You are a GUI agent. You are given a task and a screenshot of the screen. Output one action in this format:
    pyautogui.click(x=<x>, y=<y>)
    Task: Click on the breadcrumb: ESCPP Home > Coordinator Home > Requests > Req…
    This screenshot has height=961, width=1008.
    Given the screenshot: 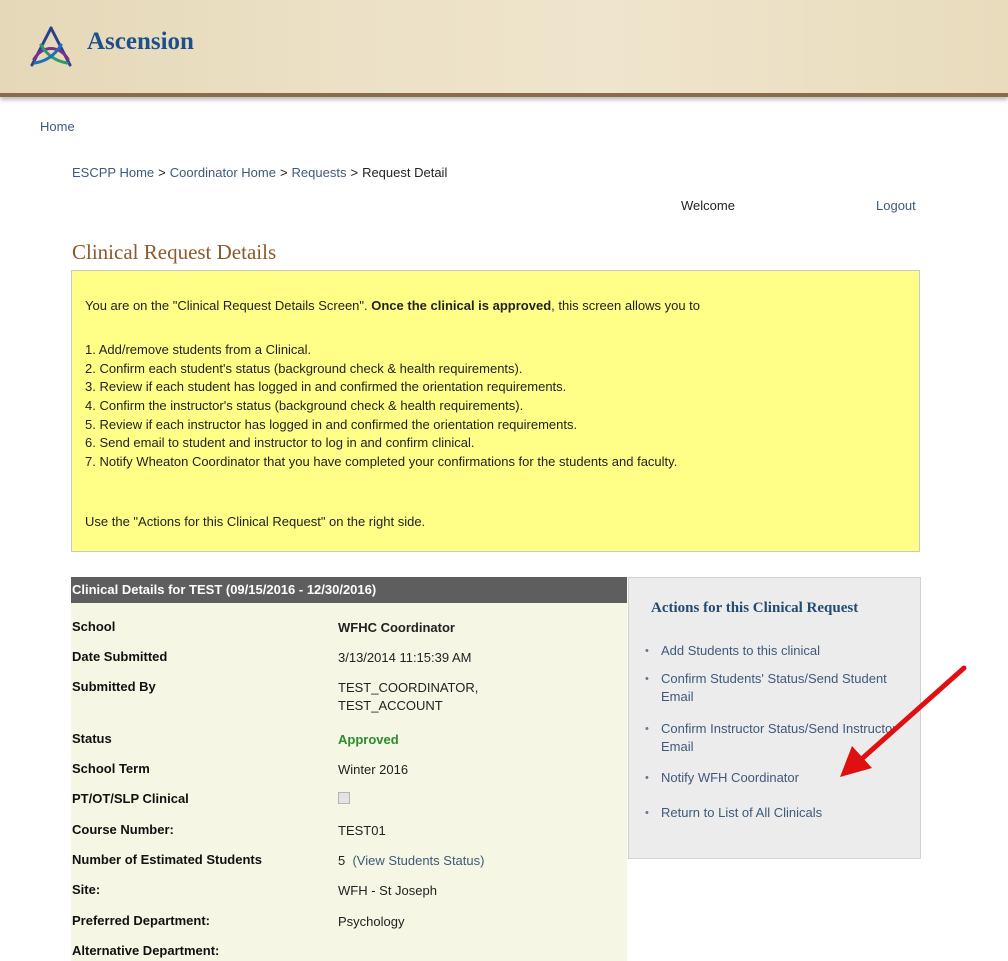 What is the action you would take?
    pyautogui.click(x=259, y=172)
    